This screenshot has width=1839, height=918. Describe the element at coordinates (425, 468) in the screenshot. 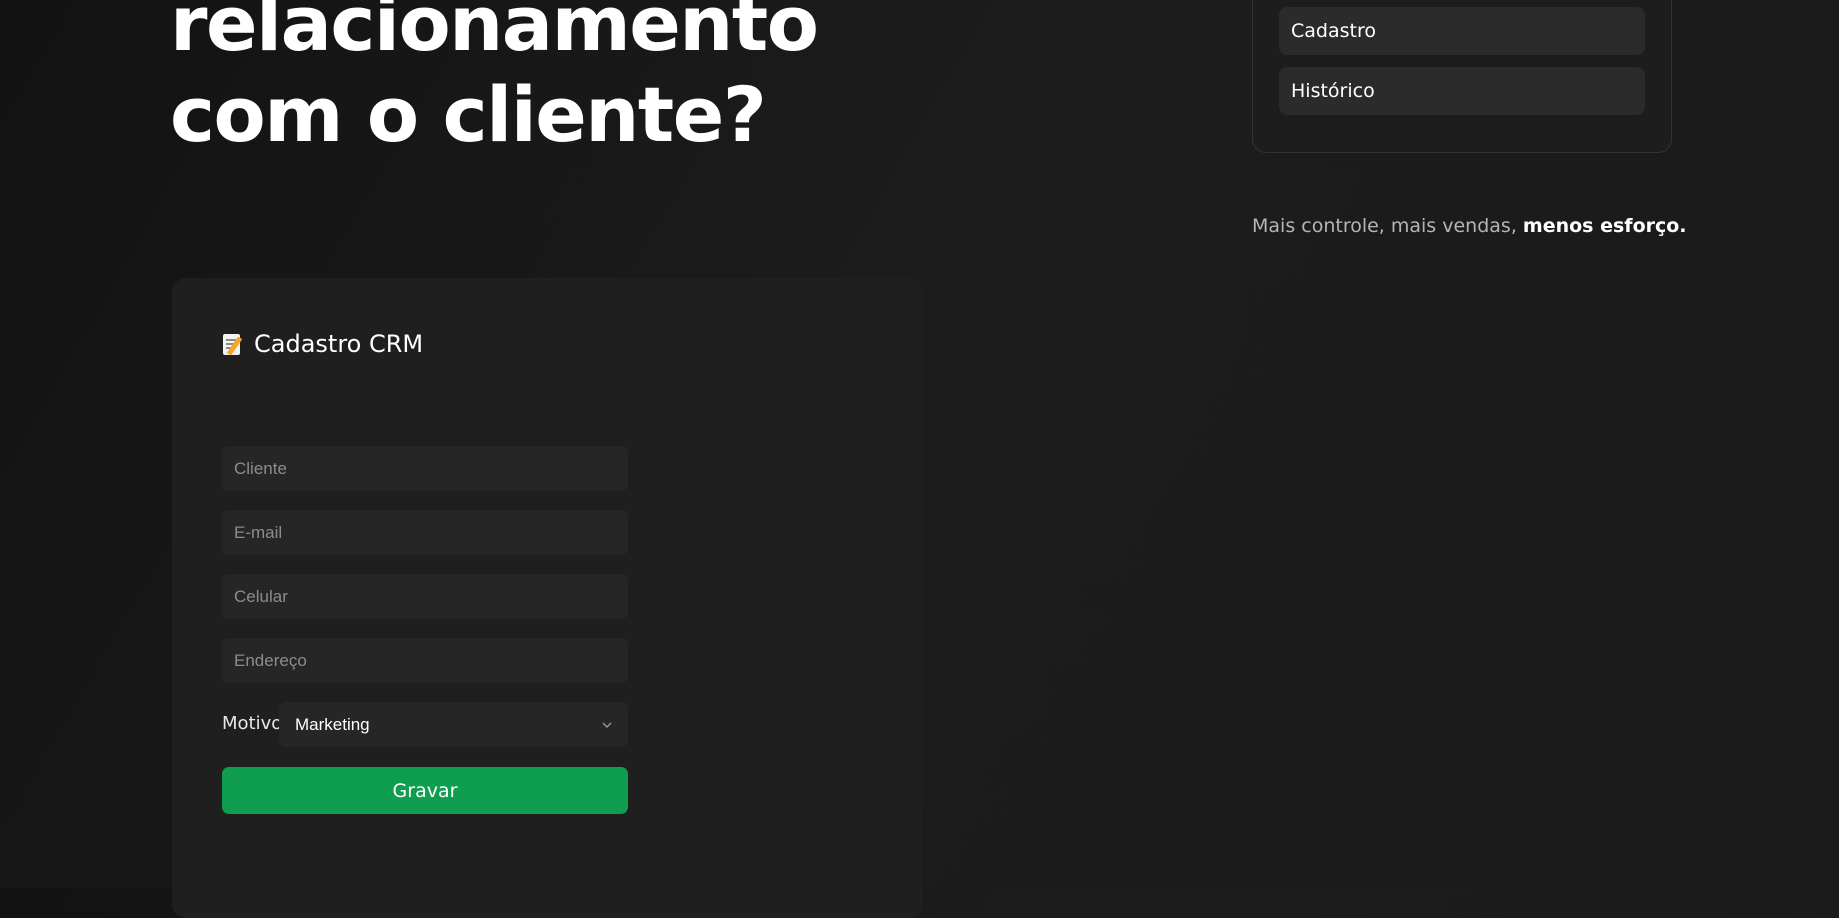

I see `cliente-input` at that location.